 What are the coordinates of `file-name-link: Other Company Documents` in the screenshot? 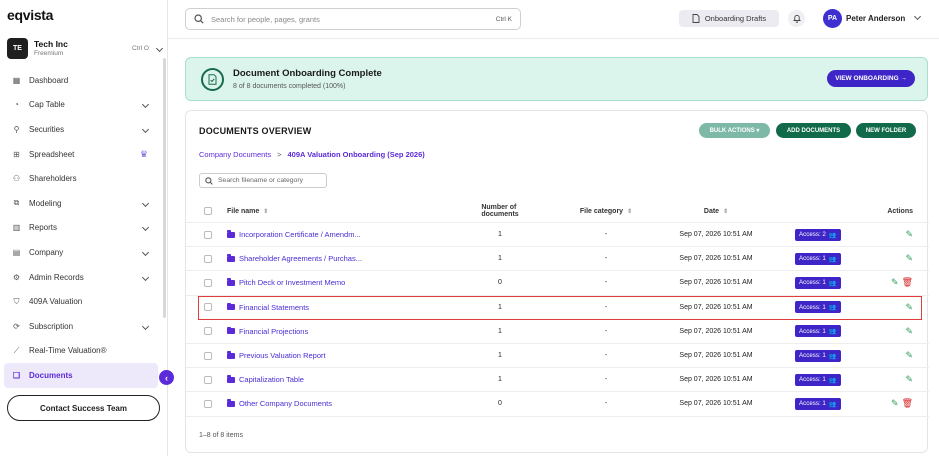 It's located at (279, 403).